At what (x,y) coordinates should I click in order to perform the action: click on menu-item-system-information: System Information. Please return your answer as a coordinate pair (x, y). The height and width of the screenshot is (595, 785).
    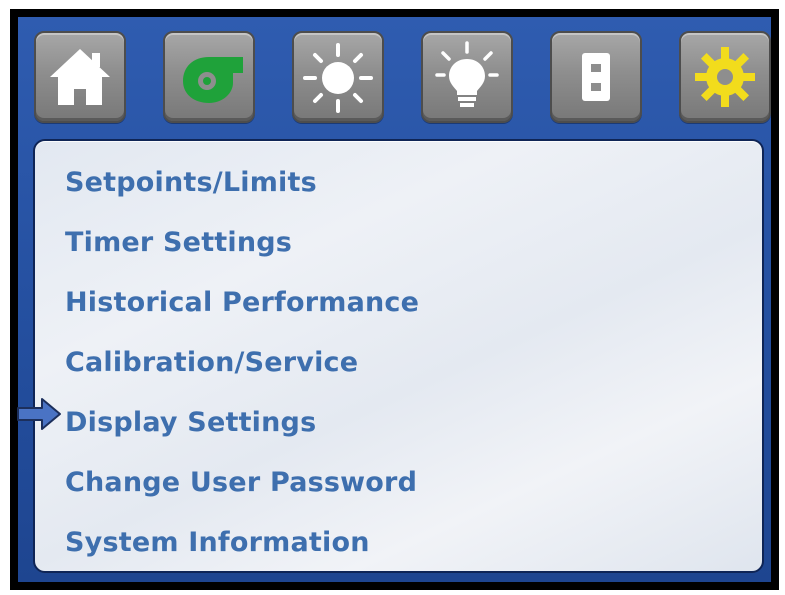
    Looking at the image, I should click on (217, 543).